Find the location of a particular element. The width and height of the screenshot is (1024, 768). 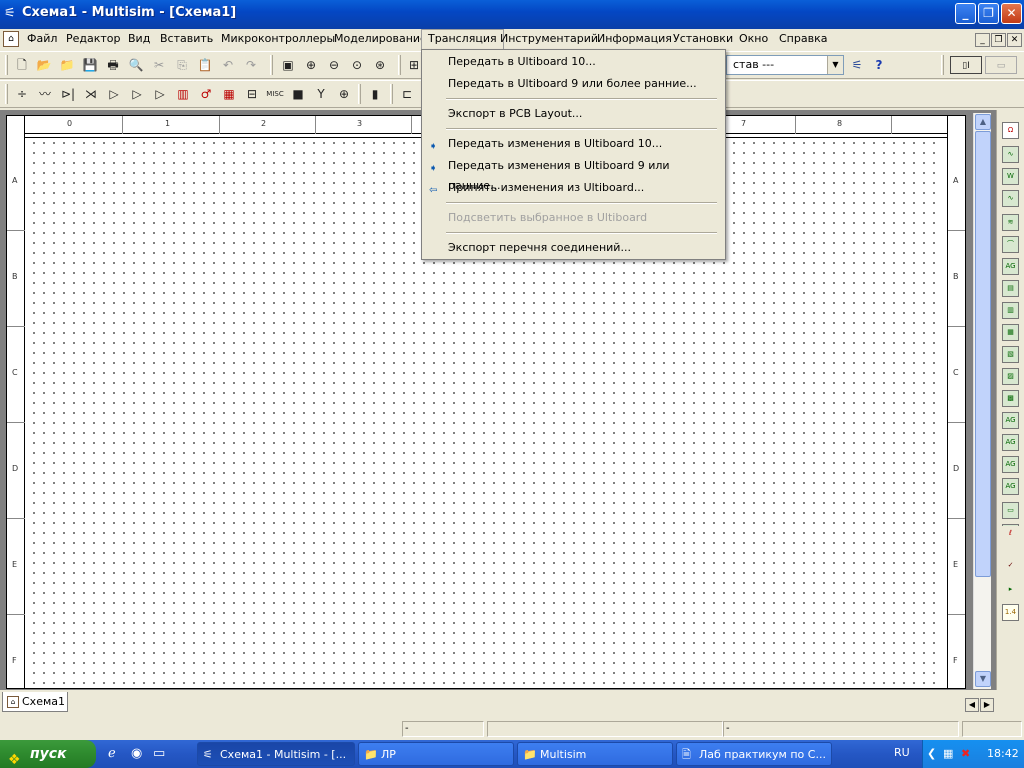

cmos-icon: ▷ is located at coordinates (160, 94).